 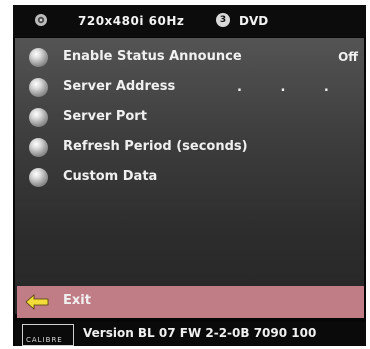 I want to click on menu-item-custom-data: Custom Data, so click(x=189, y=178).